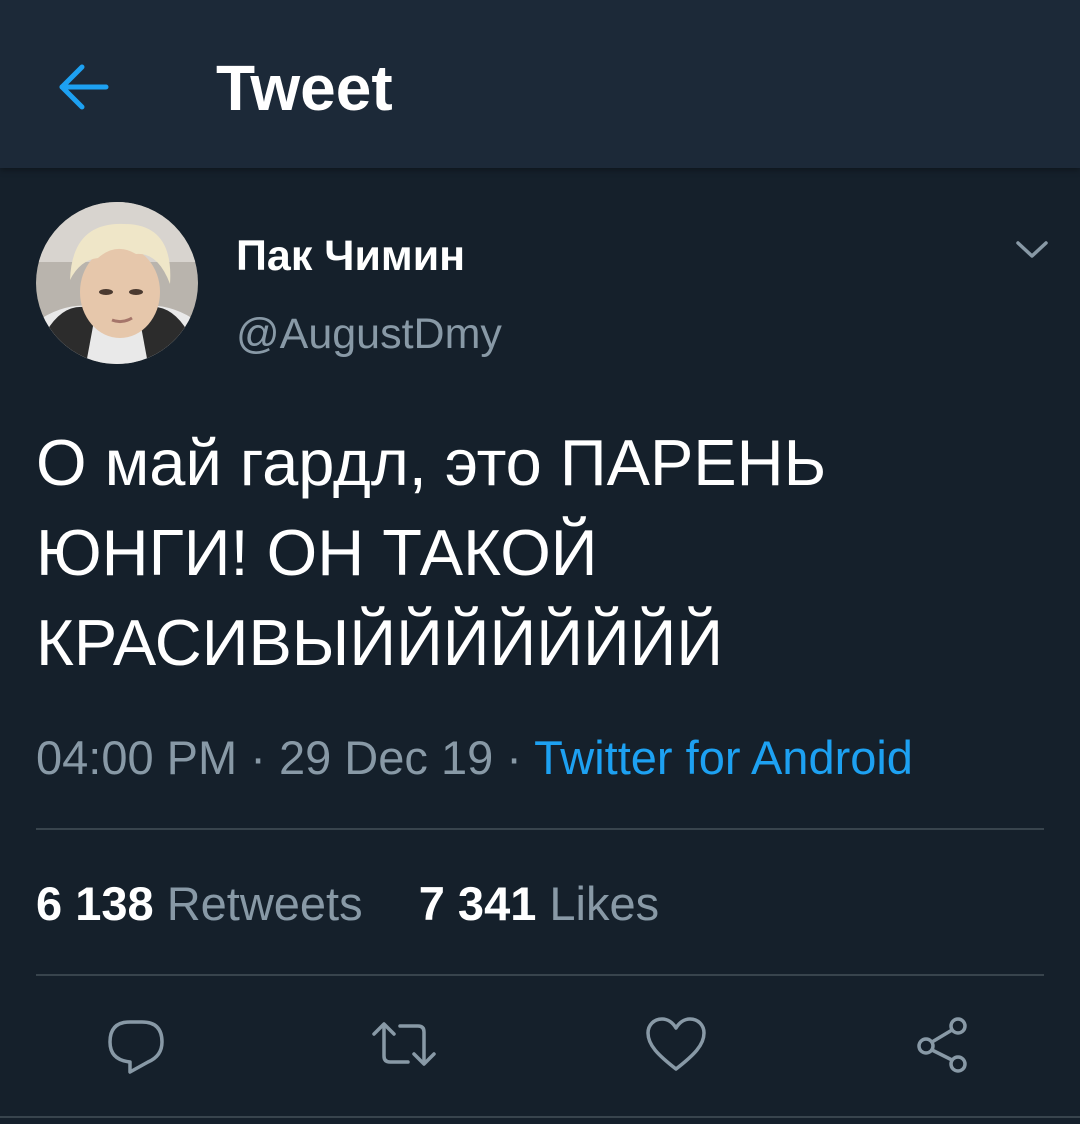 Image resolution: width=1080 pixels, height=1124 pixels. What do you see at coordinates (723, 757) in the screenshot?
I see `tweet-source-link: Twitter for Android` at bounding box center [723, 757].